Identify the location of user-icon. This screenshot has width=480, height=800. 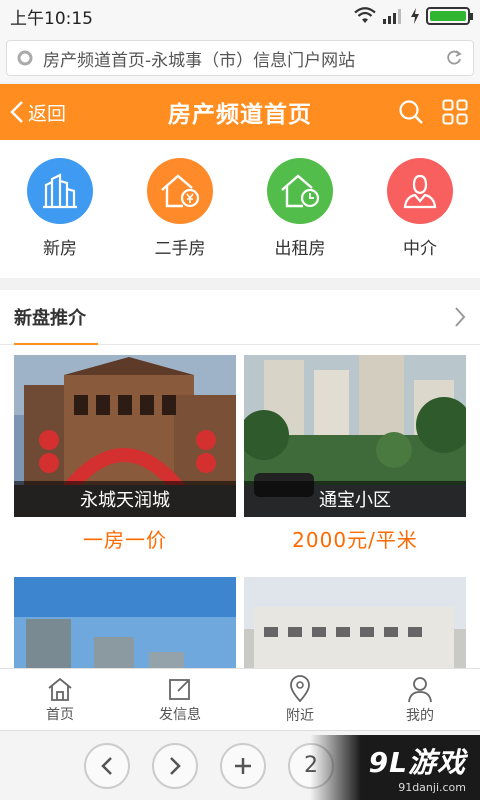
(420, 689).